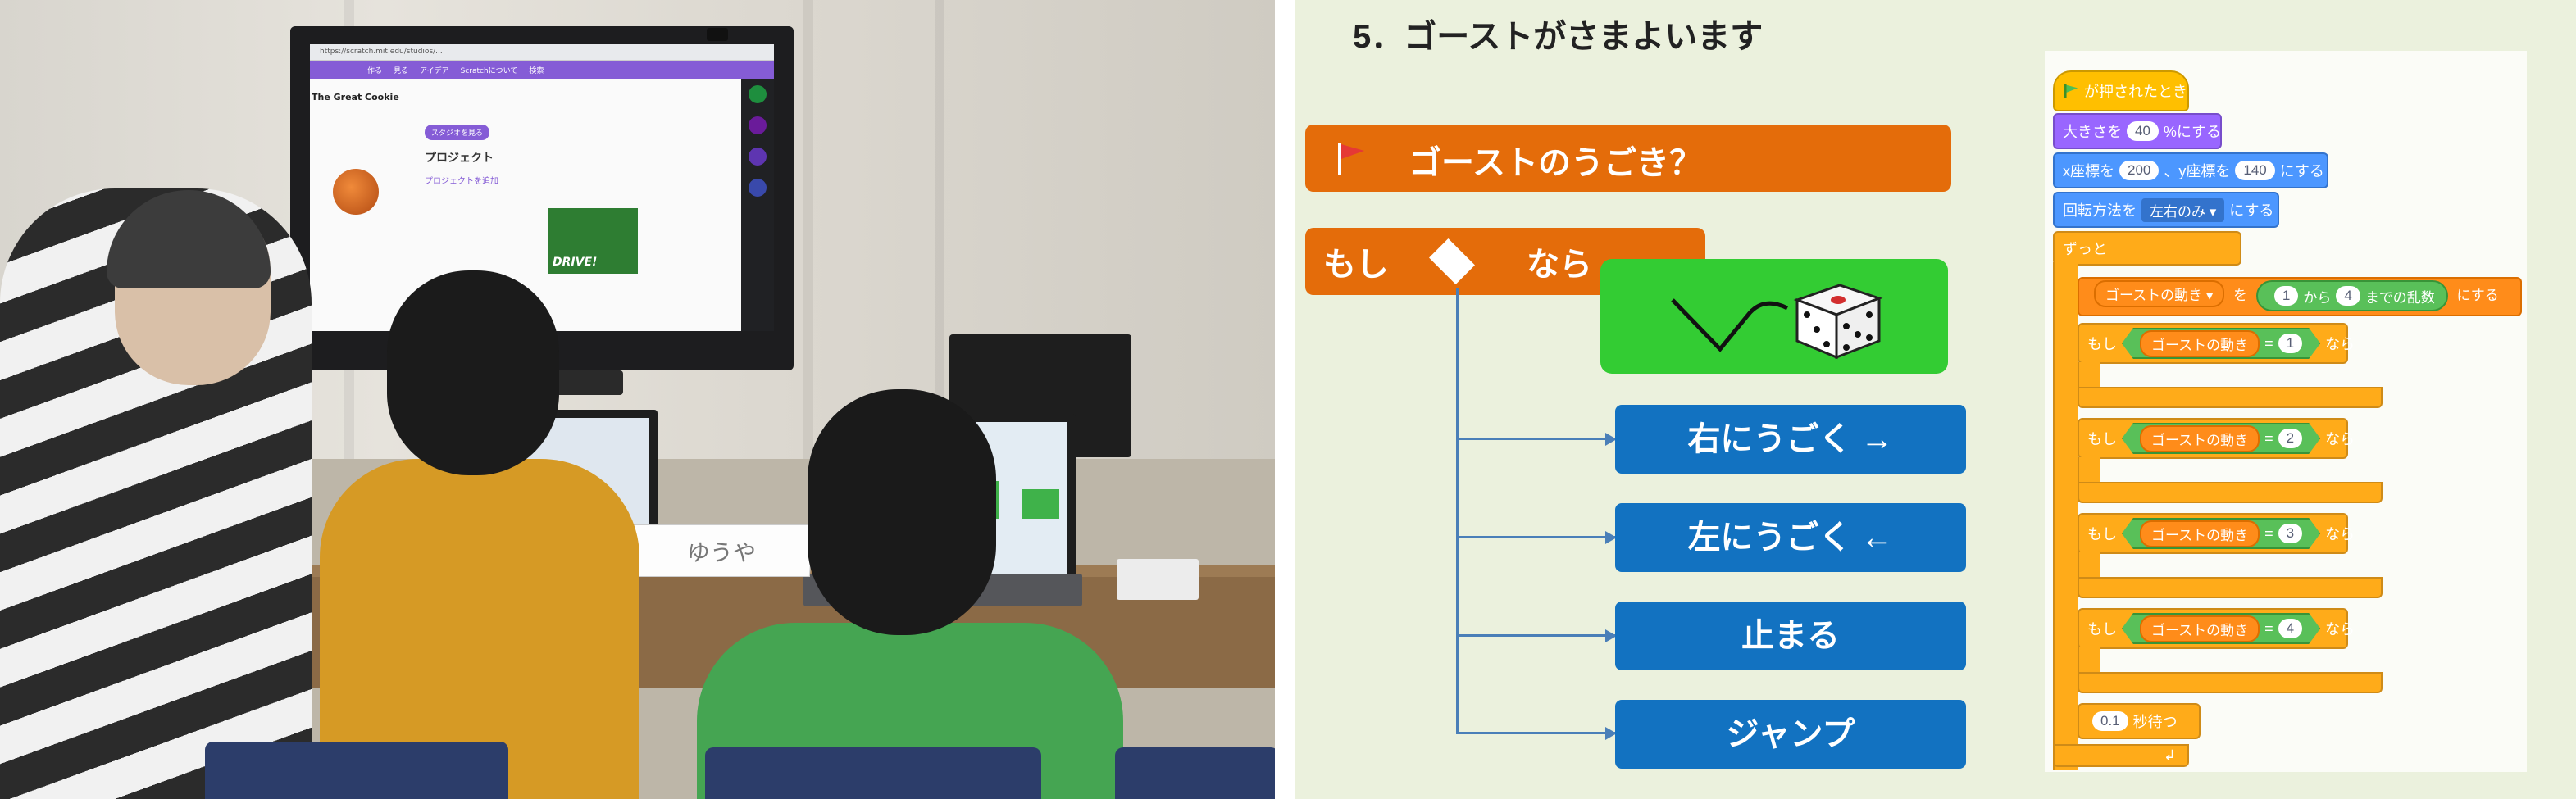  I want to click on hat-label: が押されたとき, so click(2135, 92).